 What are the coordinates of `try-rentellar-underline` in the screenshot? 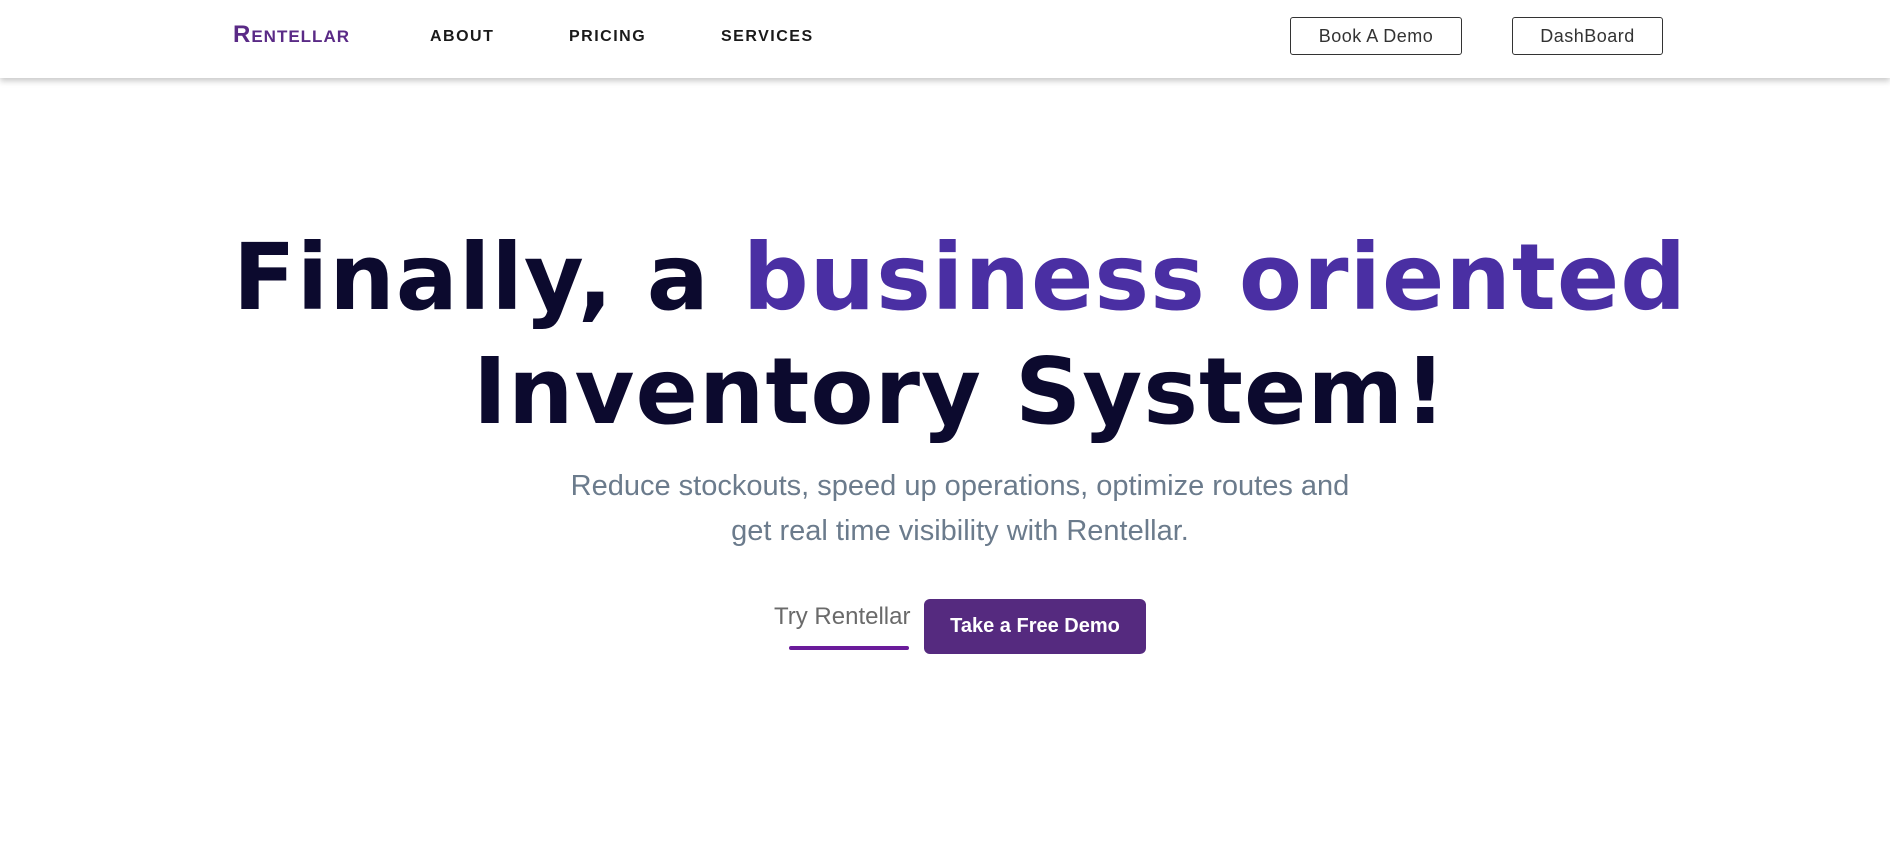 It's located at (849, 648).